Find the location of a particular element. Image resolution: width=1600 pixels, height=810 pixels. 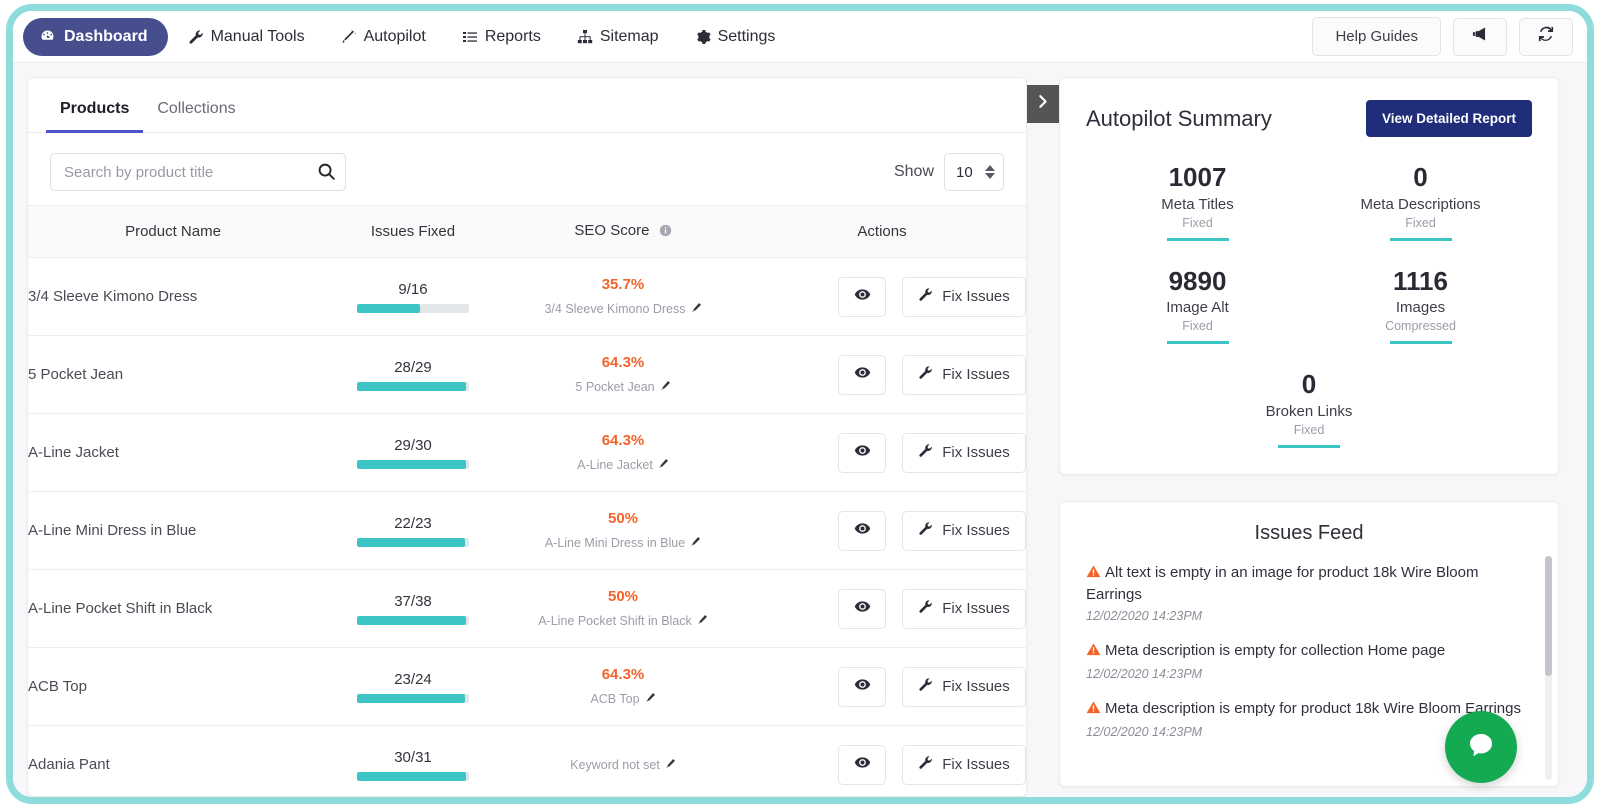

summary-stat-label: Meta Descriptions is located at coordinates (1420, 204).